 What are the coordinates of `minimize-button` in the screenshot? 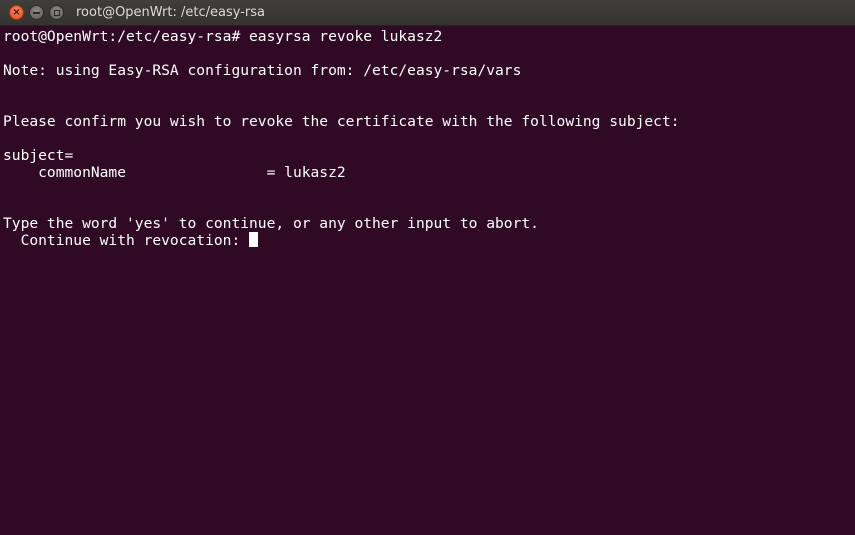 It's located at (36, 12).